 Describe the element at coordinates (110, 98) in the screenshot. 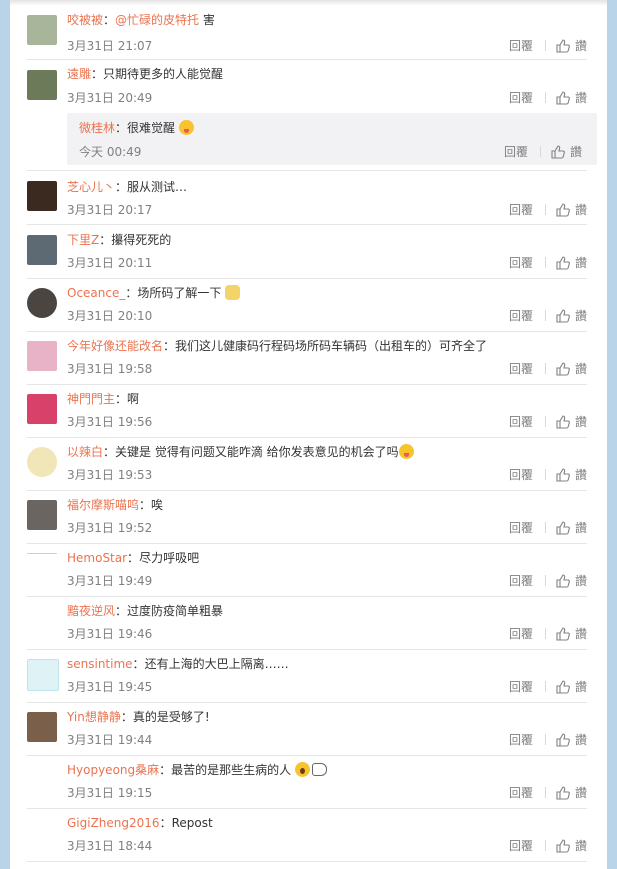

I see `comment-time: 3月31日 20:49` at that location.